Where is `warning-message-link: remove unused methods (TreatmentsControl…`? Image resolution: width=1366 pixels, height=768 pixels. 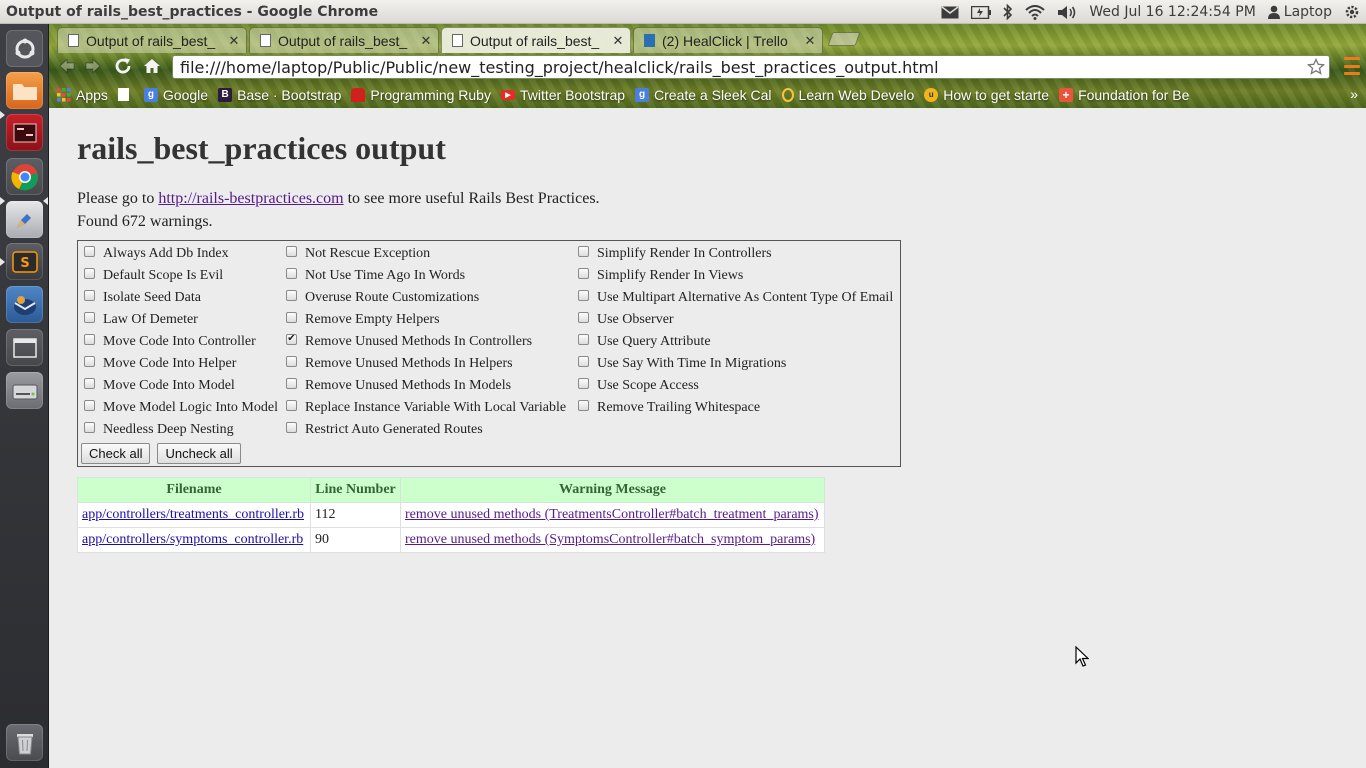
warning-message-link: remove unused methods (TreatmentsControl… is located at coordinates (612, 514).